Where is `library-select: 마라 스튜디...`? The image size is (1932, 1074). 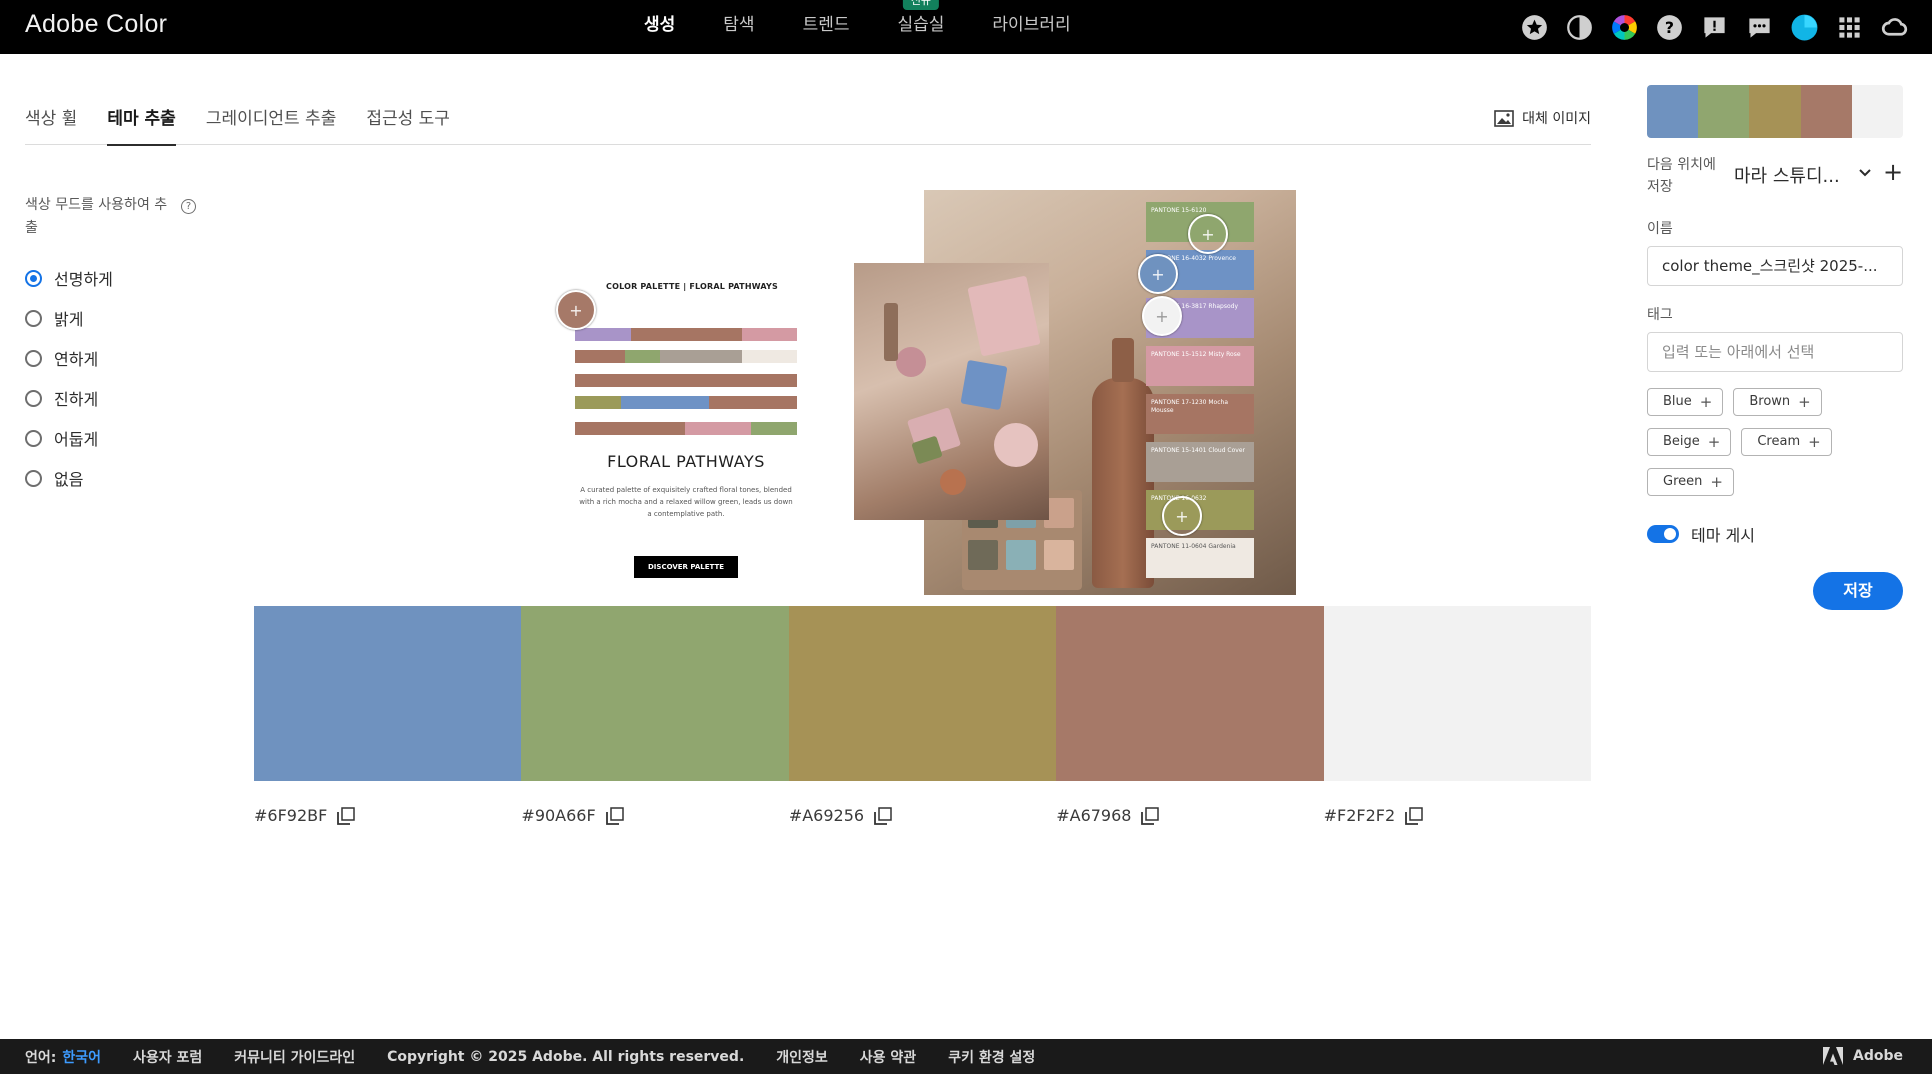
library-select: 마라 스튜디... is located at coordinates (1787, 175).